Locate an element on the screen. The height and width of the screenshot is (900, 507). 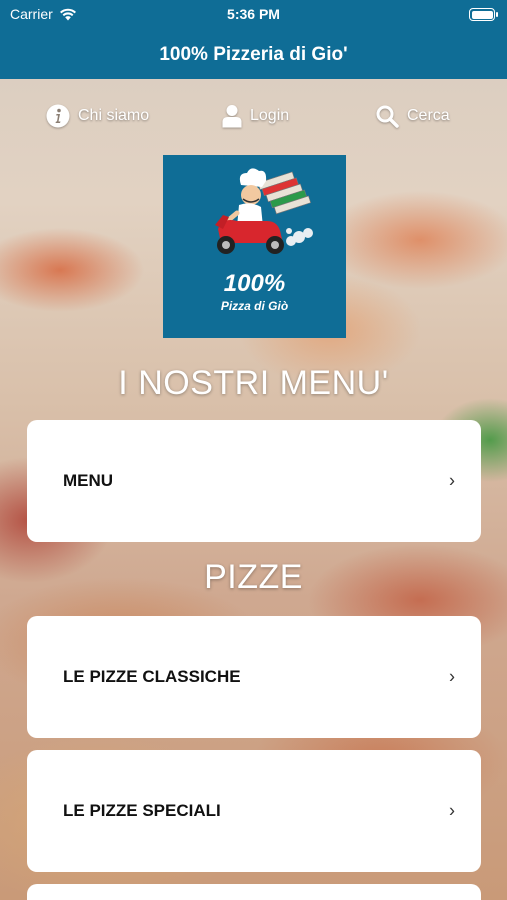
navigation-bar: 100% Pizzeria di Gio' is located at coordinates (253, 54).